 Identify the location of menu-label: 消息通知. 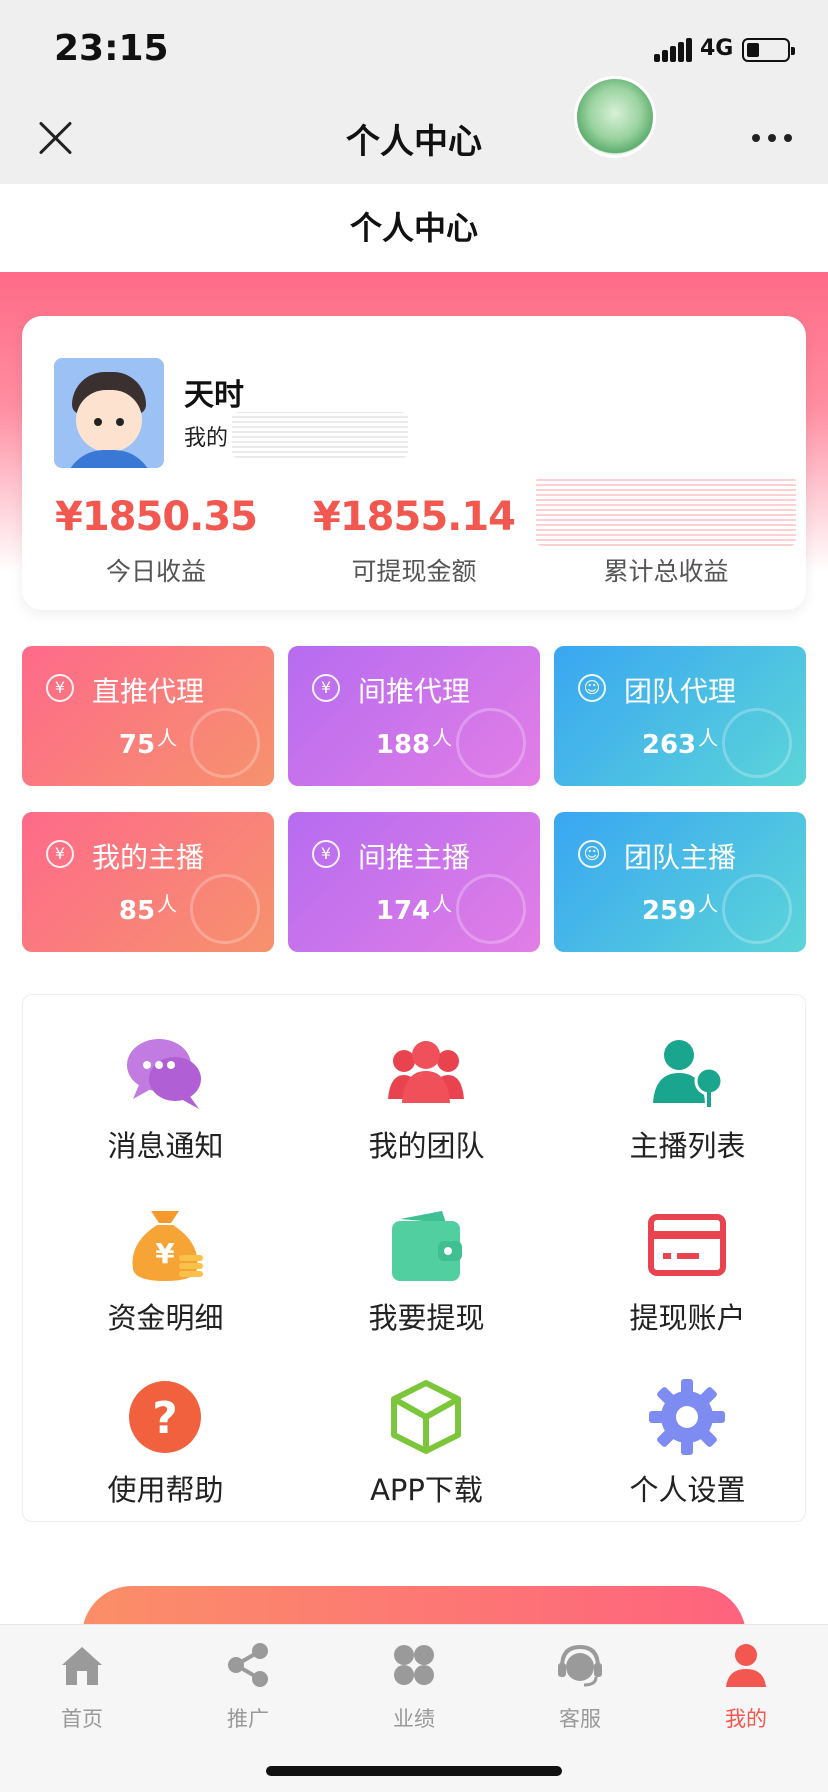
(165, 1146).